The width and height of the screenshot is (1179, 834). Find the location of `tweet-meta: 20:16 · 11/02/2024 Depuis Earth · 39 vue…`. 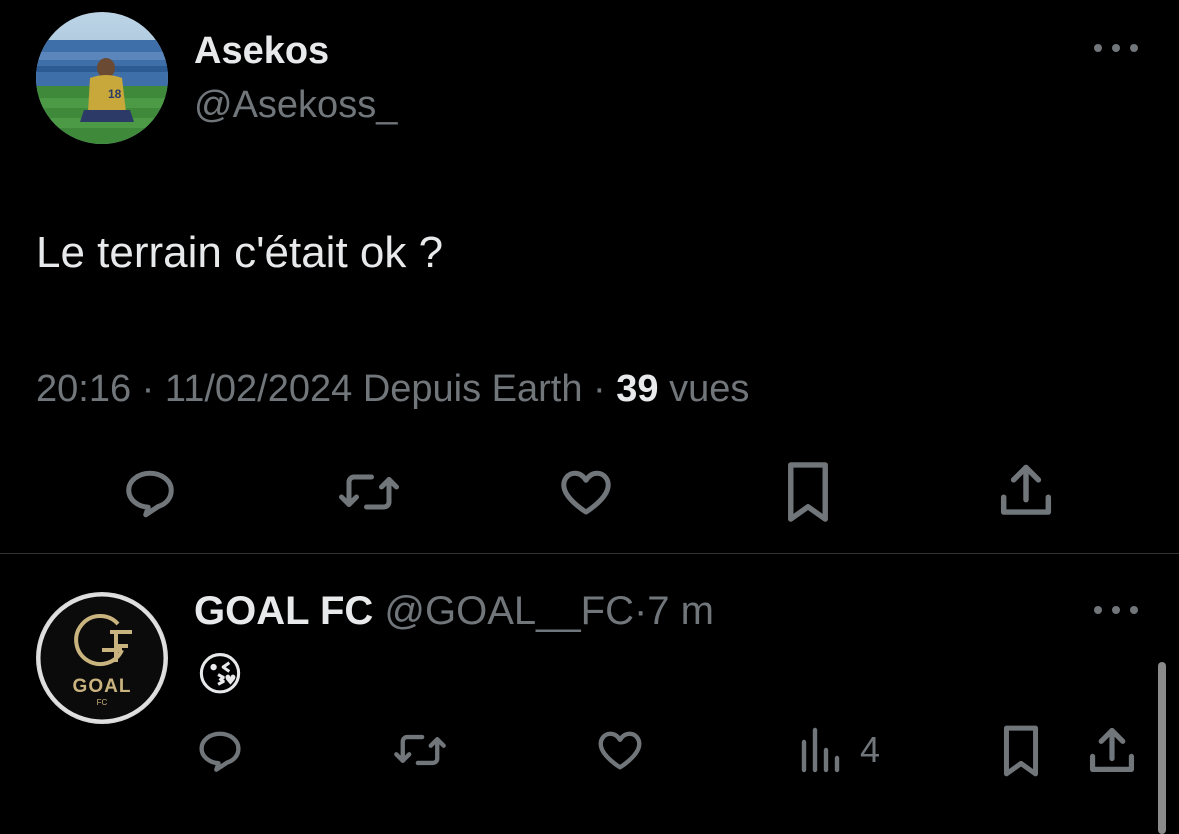

tweet-meta: 20:16 · 11/02/2024 Depuis Earth · 39 vue… is located at coordinates (392, 389).